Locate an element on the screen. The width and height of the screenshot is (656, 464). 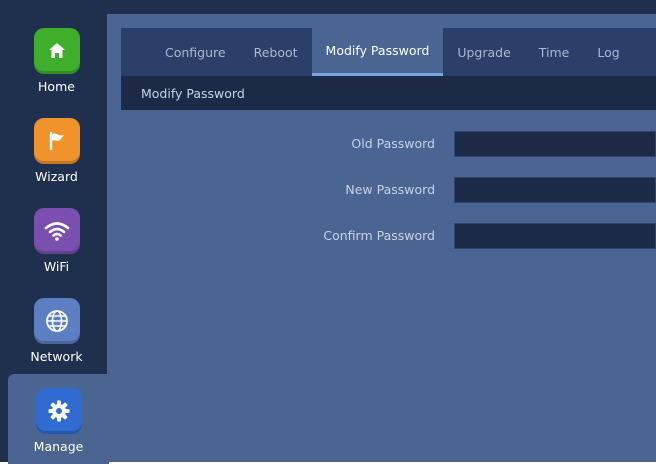
section-header: Modify Password is located at coordinates (388, 93).